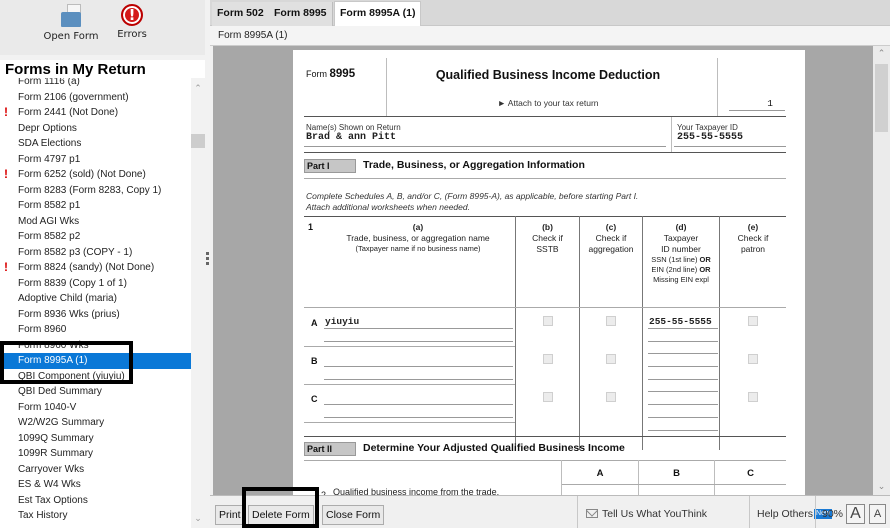 The image size is (890, 528). I want to click on form-list-item: 1099Q Summary, so click(95, 439).